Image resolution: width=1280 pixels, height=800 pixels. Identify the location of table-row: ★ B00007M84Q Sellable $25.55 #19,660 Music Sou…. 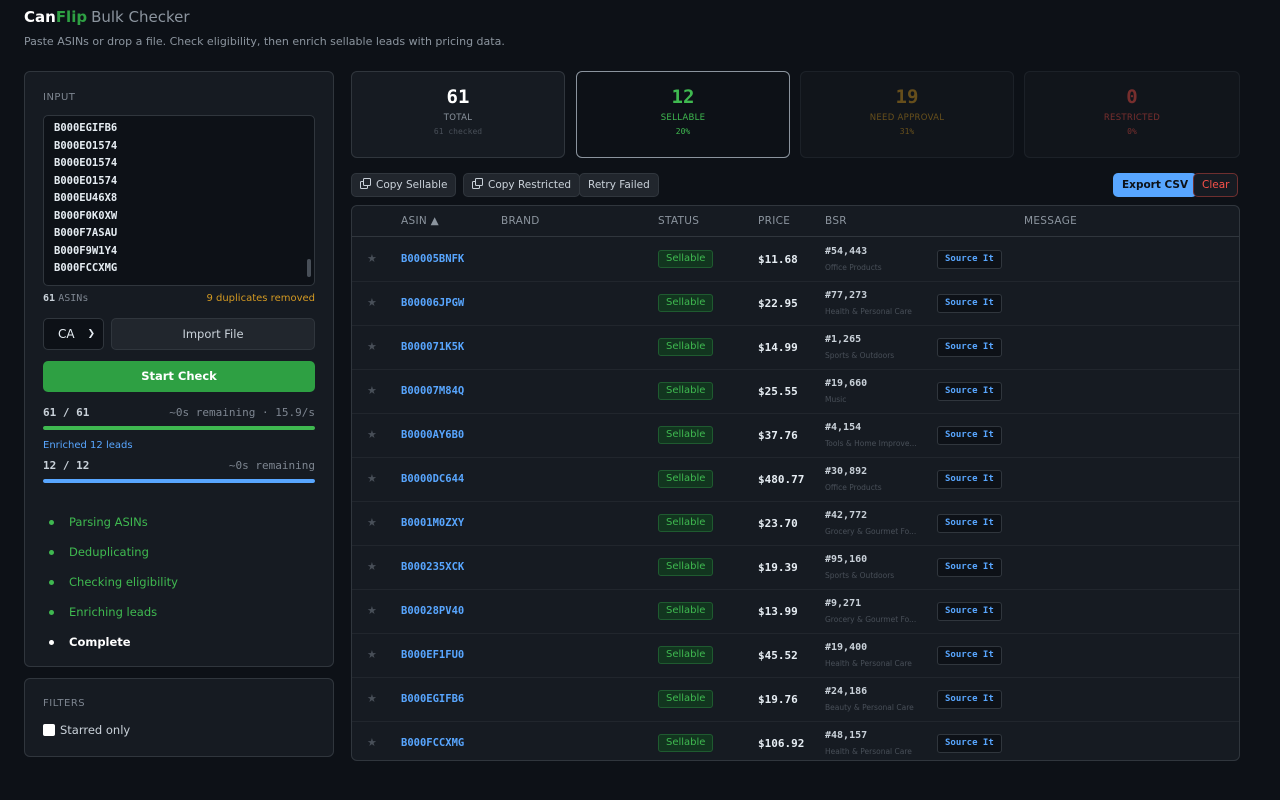
(795, 392).